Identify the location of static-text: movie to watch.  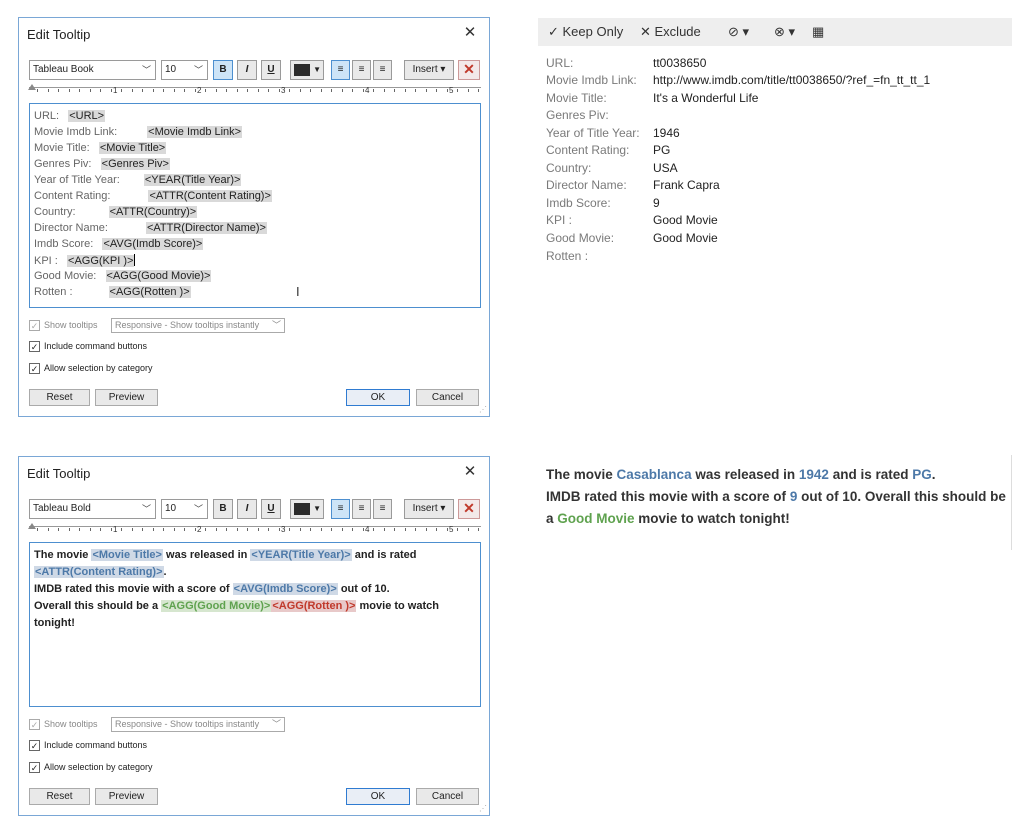
(397, 606).